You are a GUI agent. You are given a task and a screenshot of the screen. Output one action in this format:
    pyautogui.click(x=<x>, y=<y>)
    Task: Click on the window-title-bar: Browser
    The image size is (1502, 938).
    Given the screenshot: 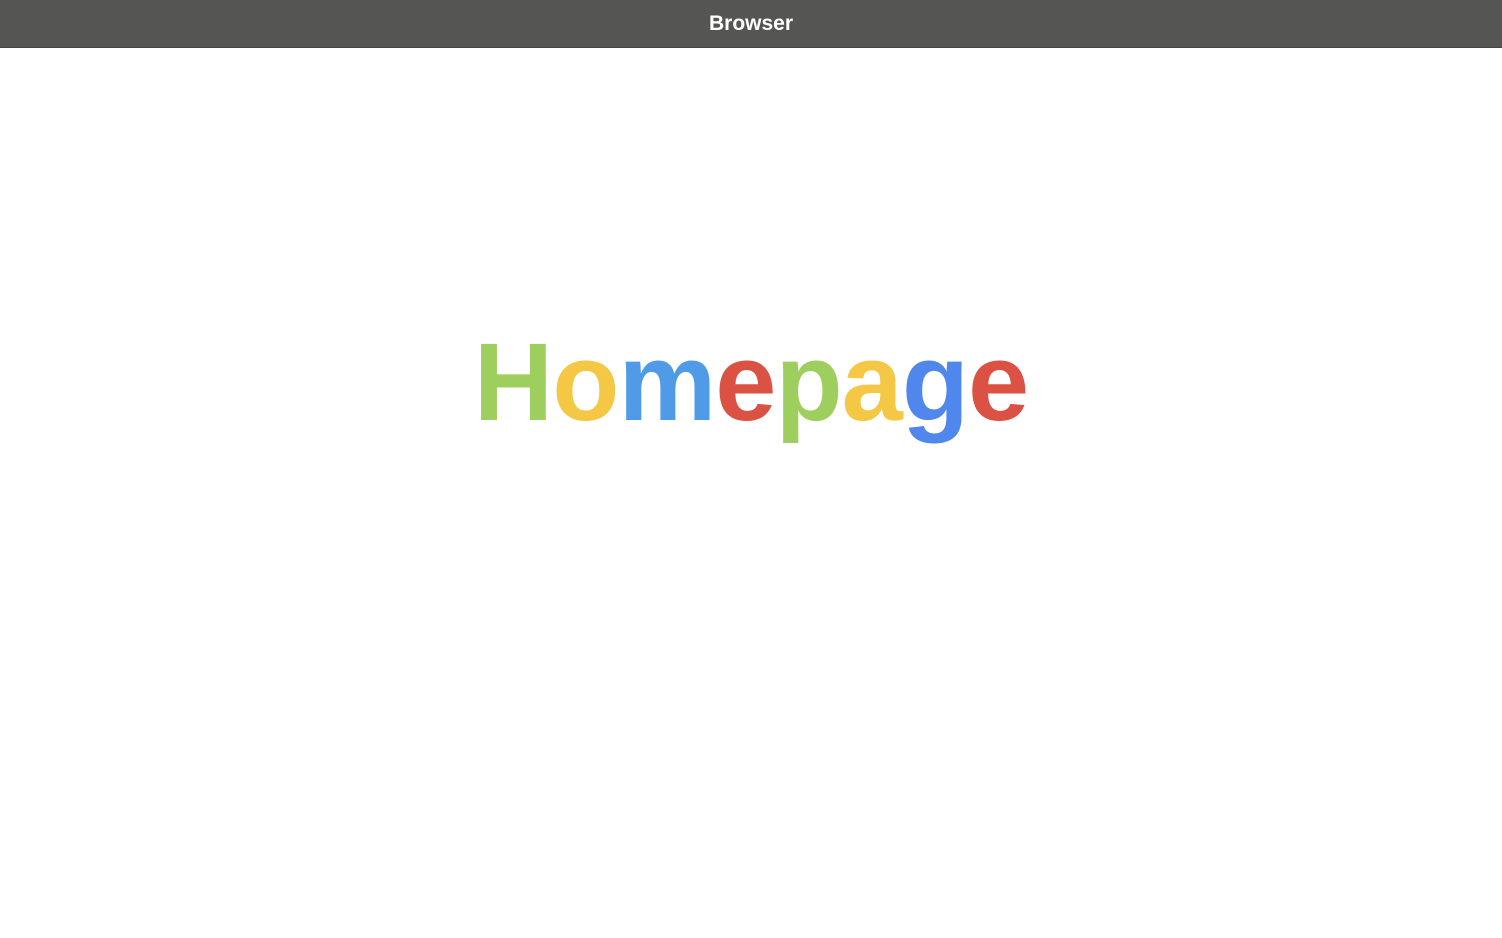 What is the action you would take?
    pyautogui.click(x=751, y=24)
    